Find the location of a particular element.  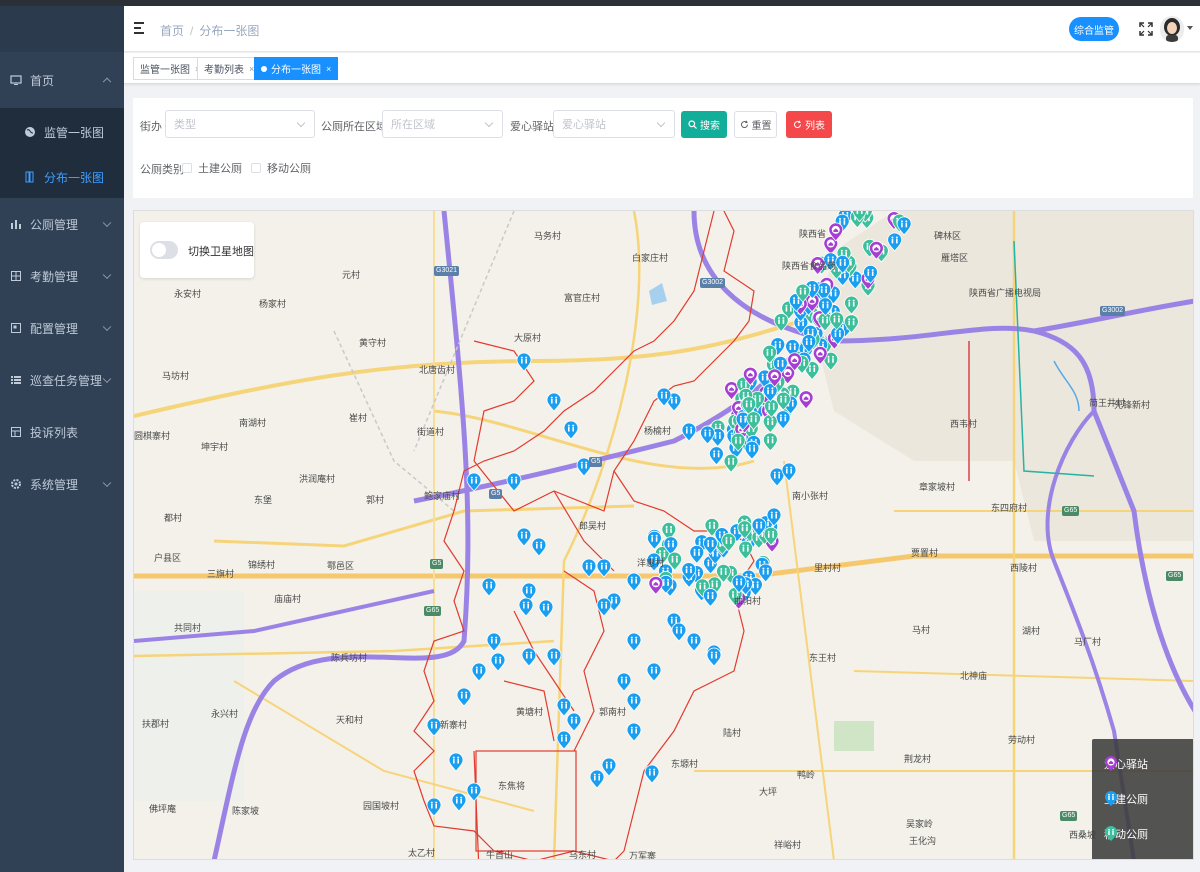

avatar is located at coordinates (1172, 29).